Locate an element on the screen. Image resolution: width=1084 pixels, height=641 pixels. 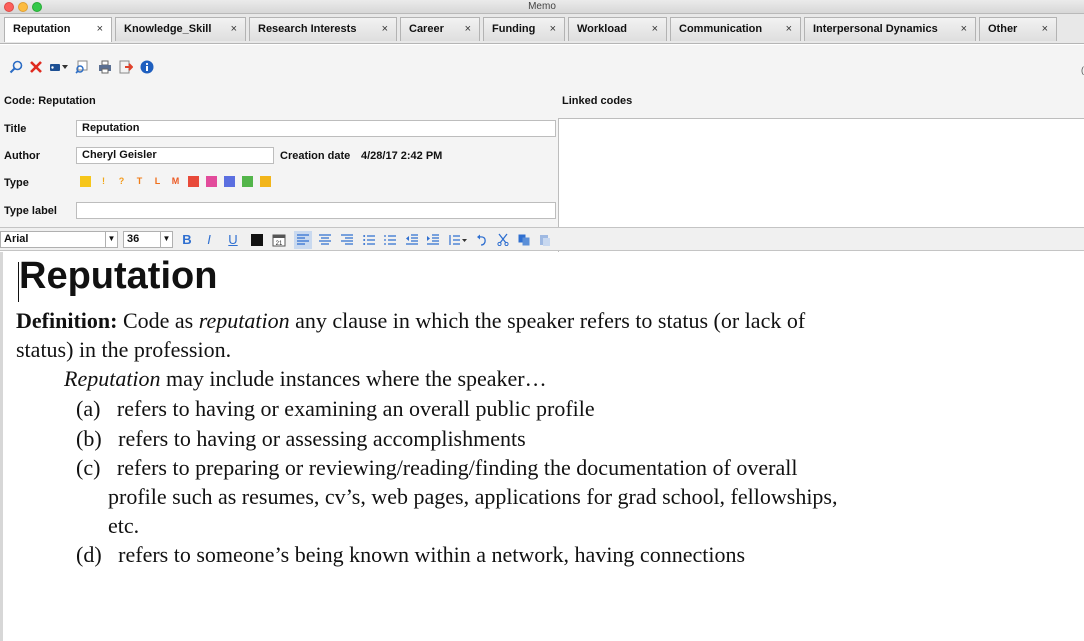
underline-button: U is located at coordinates (233, 240).